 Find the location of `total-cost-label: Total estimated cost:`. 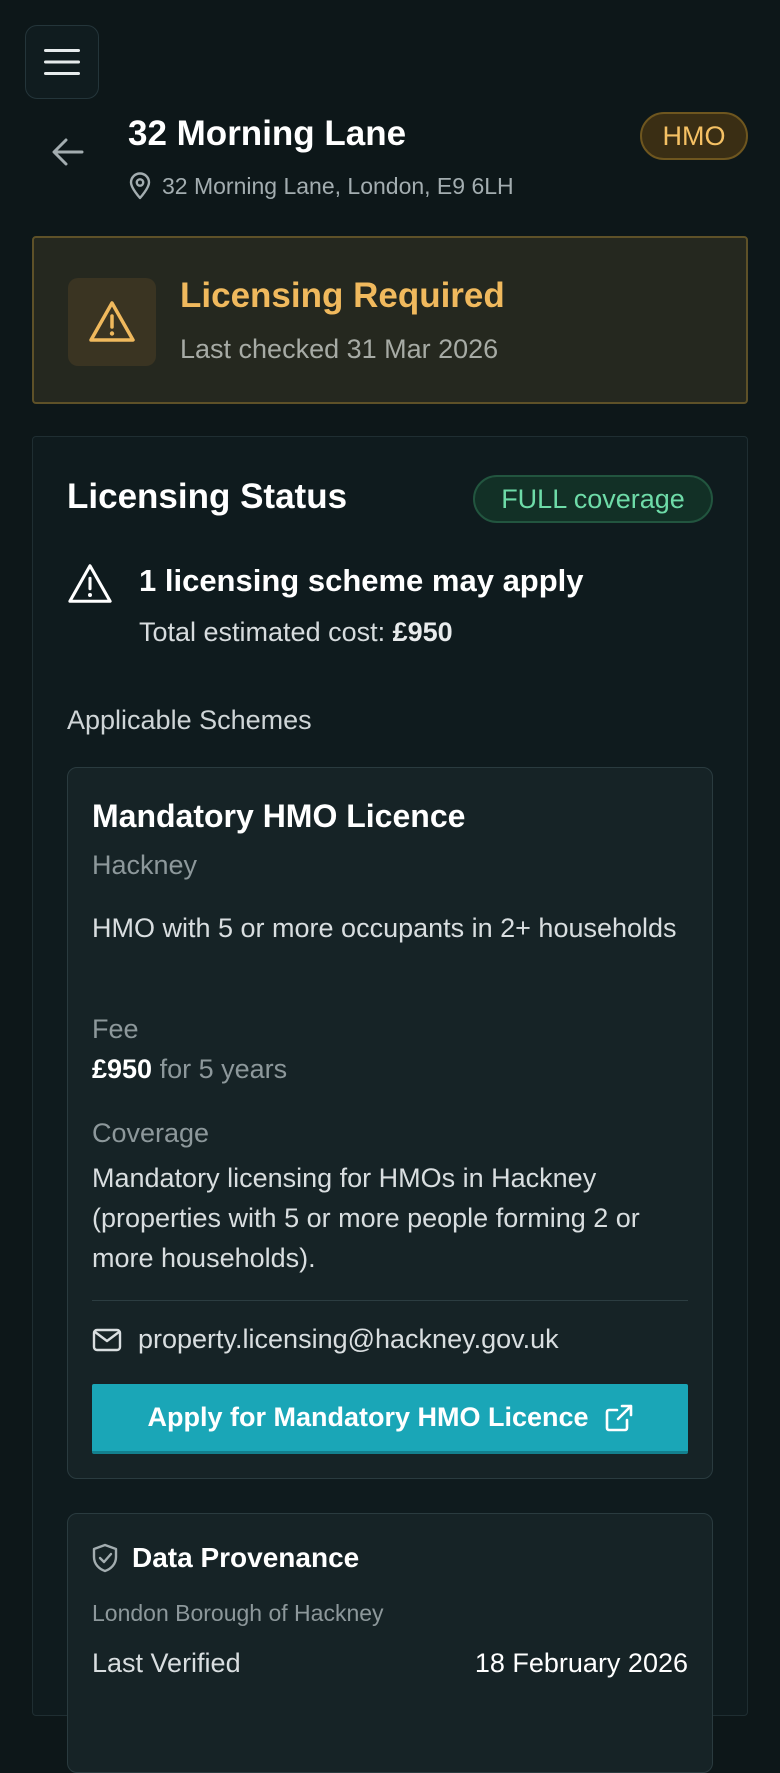

total-cost-label: Total estimated cost: is located at coordinates (266, 632).